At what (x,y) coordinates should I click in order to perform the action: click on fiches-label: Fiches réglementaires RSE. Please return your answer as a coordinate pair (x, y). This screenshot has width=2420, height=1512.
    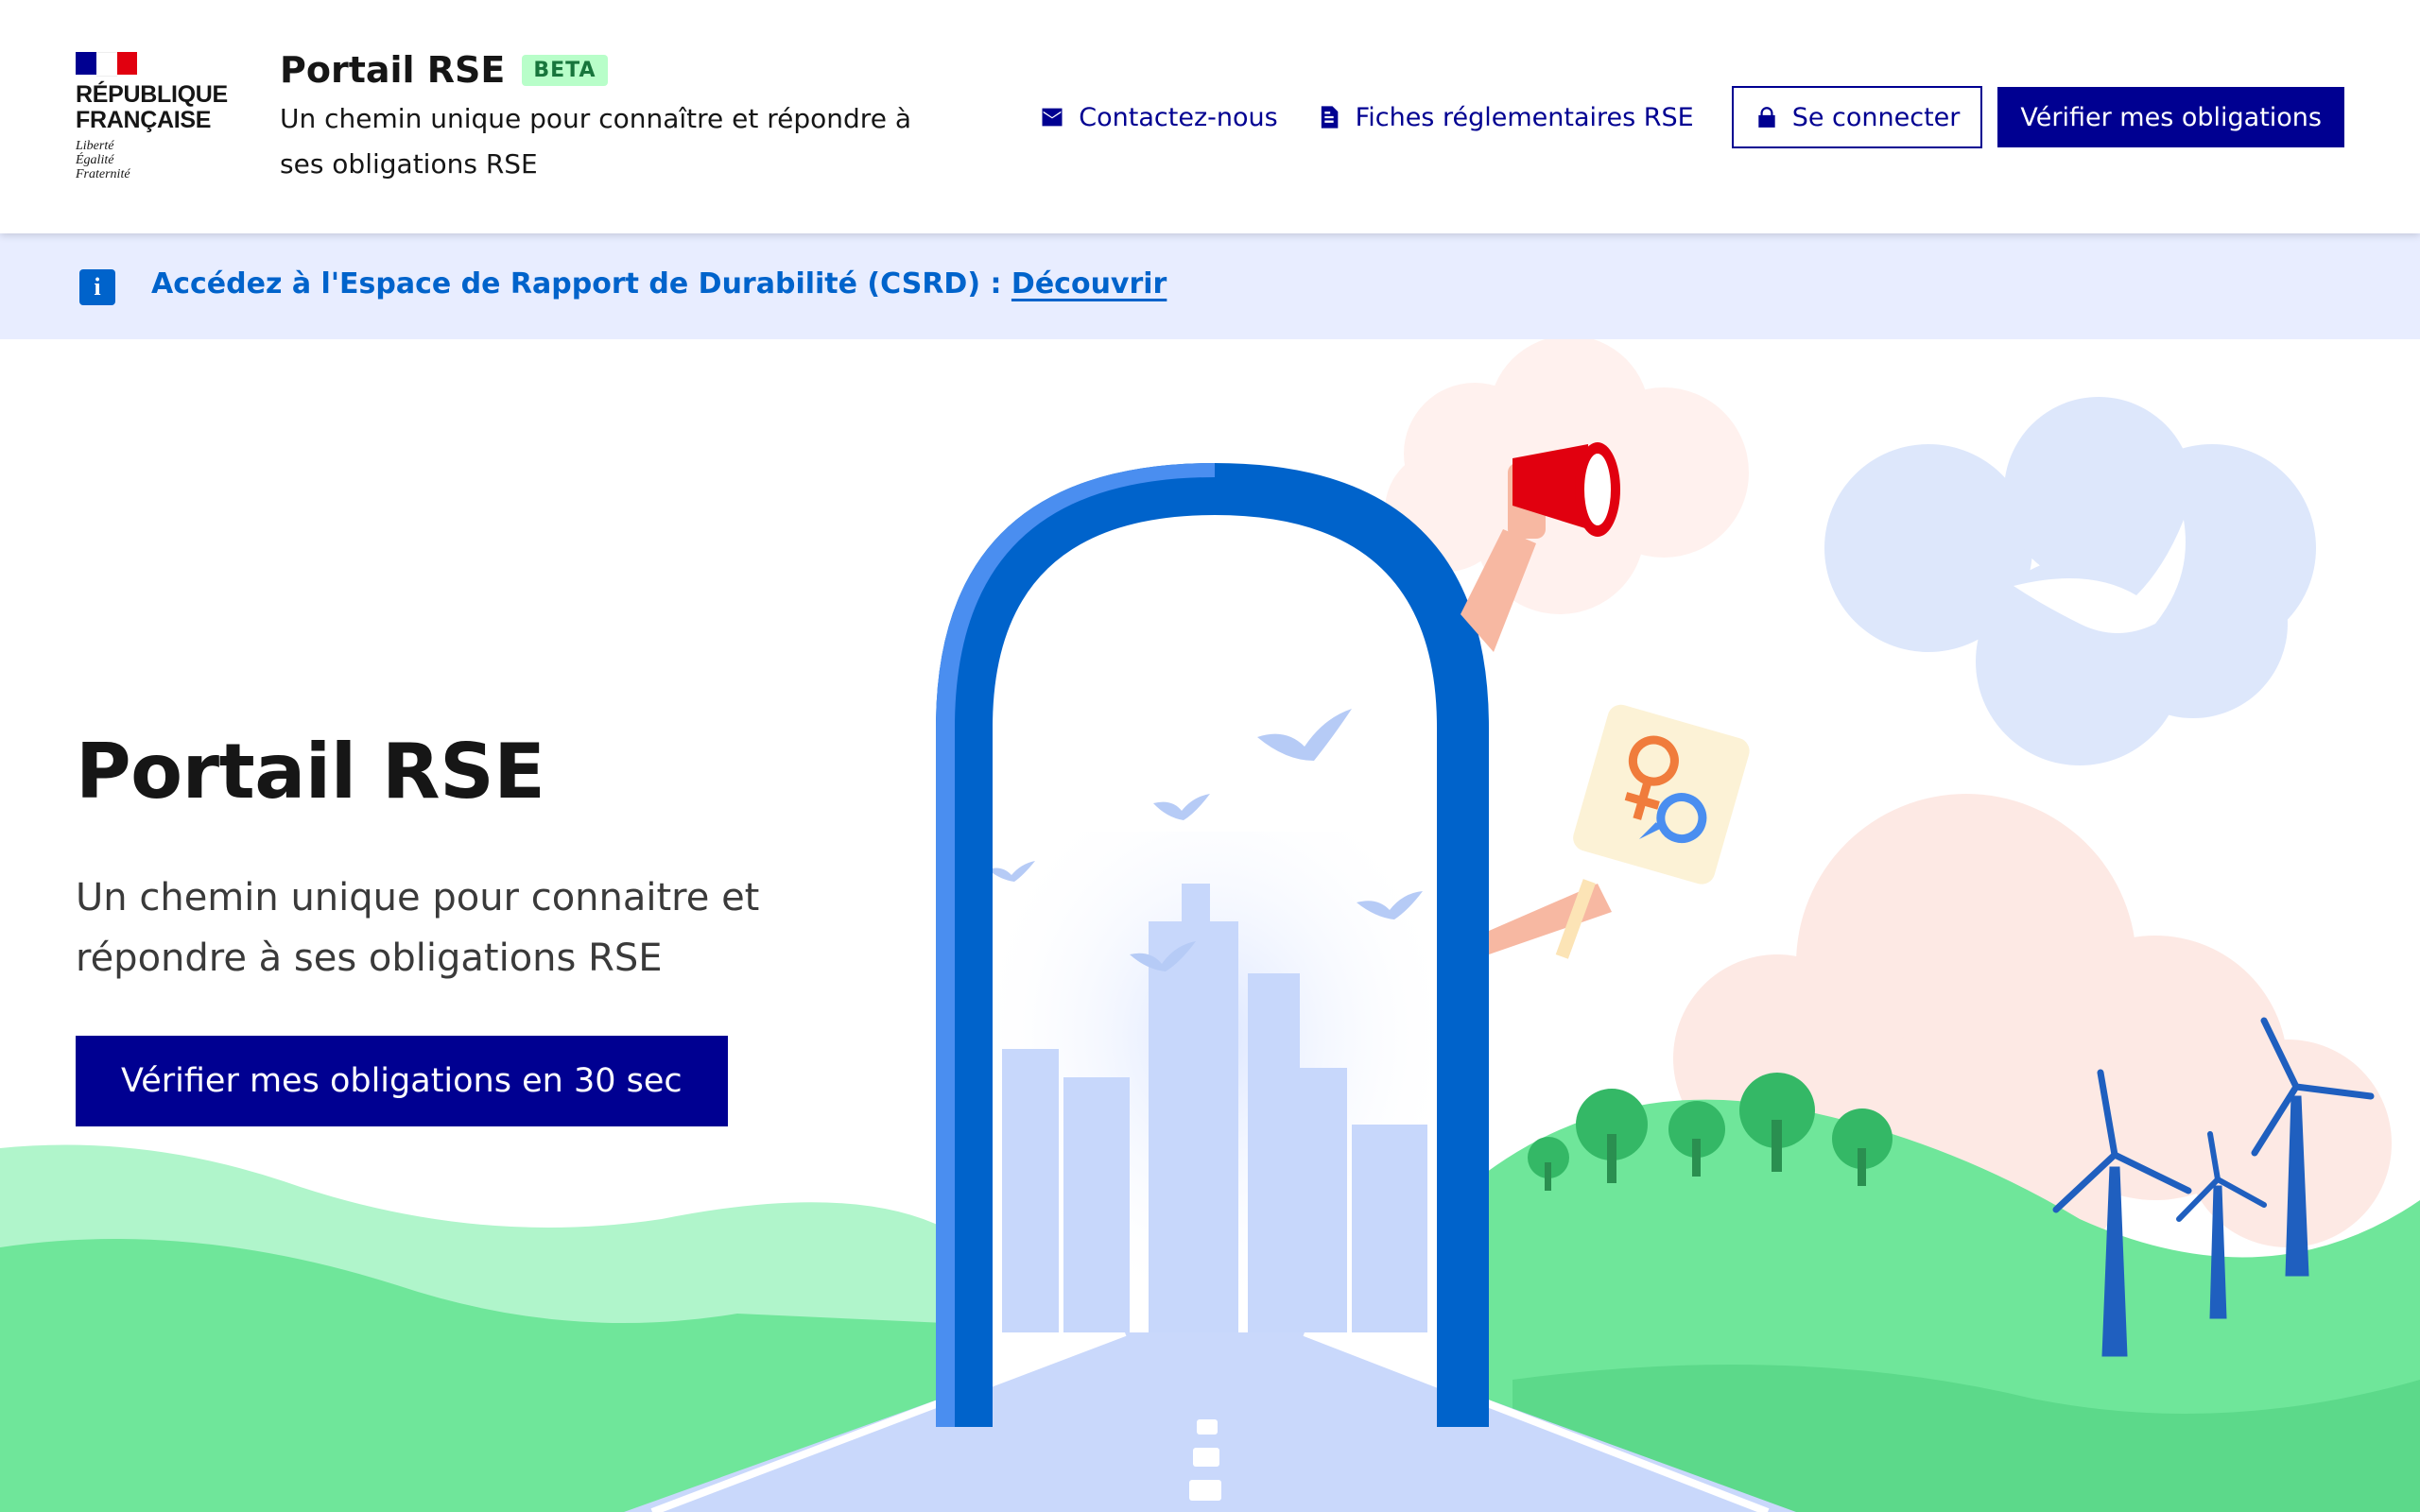
    Looking at the image, I should click on (1524, 117).